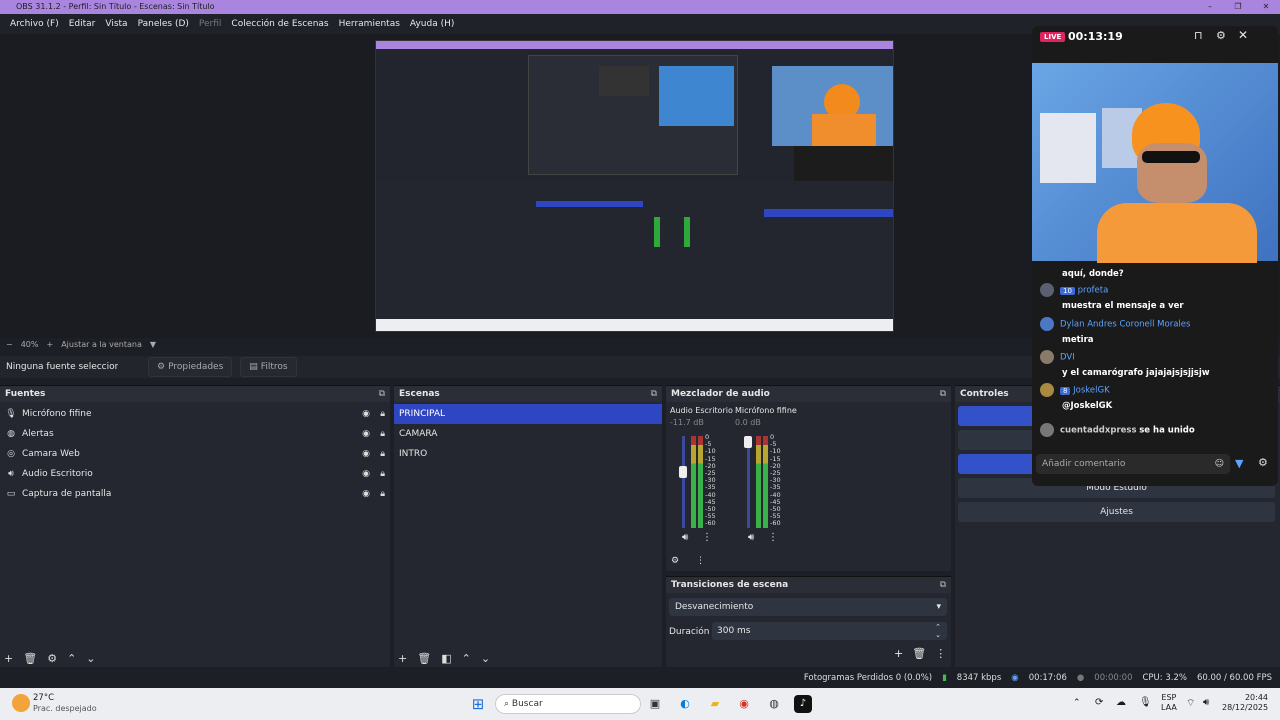 The image size is (1280, 720). Describe the element at coordinates (1125, 325) in the screenshot. I see `chat-user: Dylan Andres Coronell Morales` at that location.